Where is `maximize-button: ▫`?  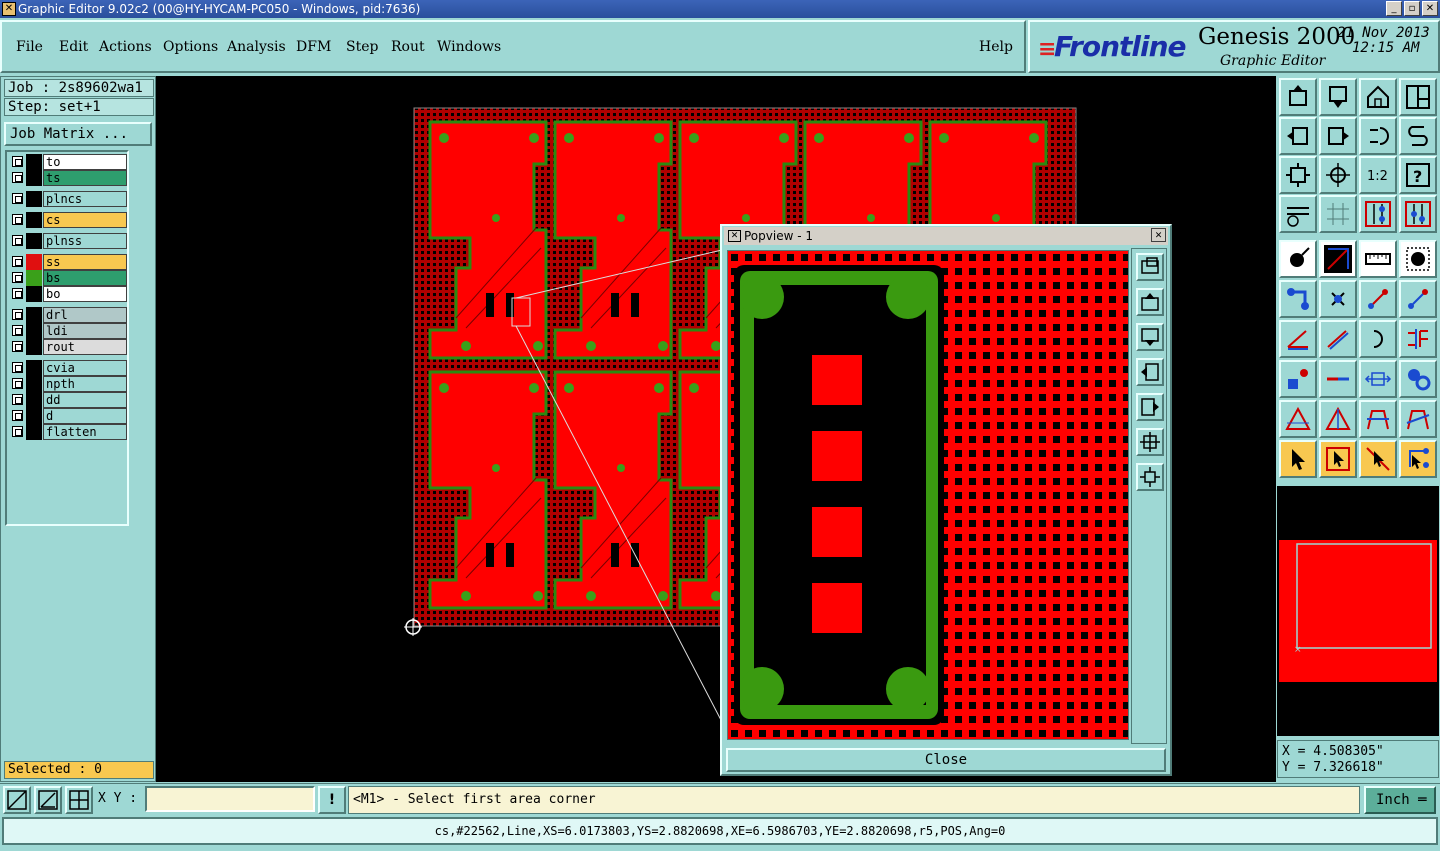 maximize-button: ▫ is located at coordinates (1412, 8).